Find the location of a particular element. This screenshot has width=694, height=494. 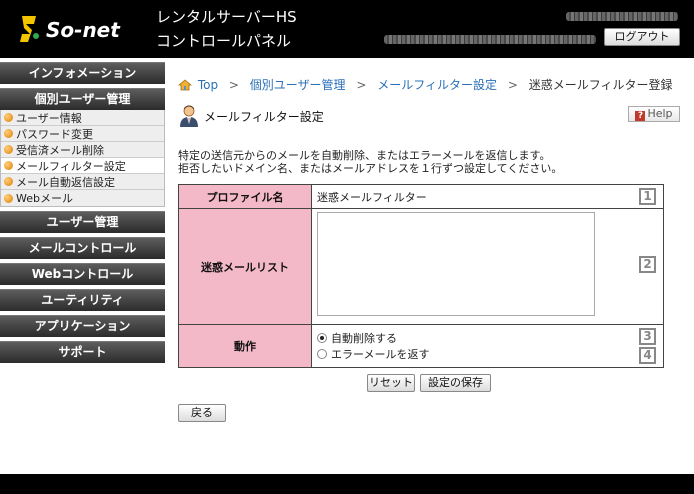

action-option-label: 自動削除する is located at coordinates (364, 338).